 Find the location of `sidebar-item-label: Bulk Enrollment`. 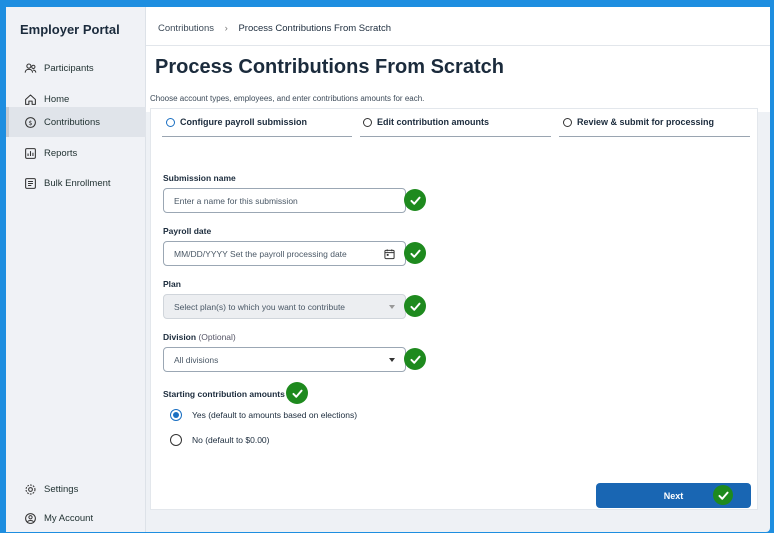

sidebar-item-label: Bulk Enrollment is located at coordinates (77, 183).